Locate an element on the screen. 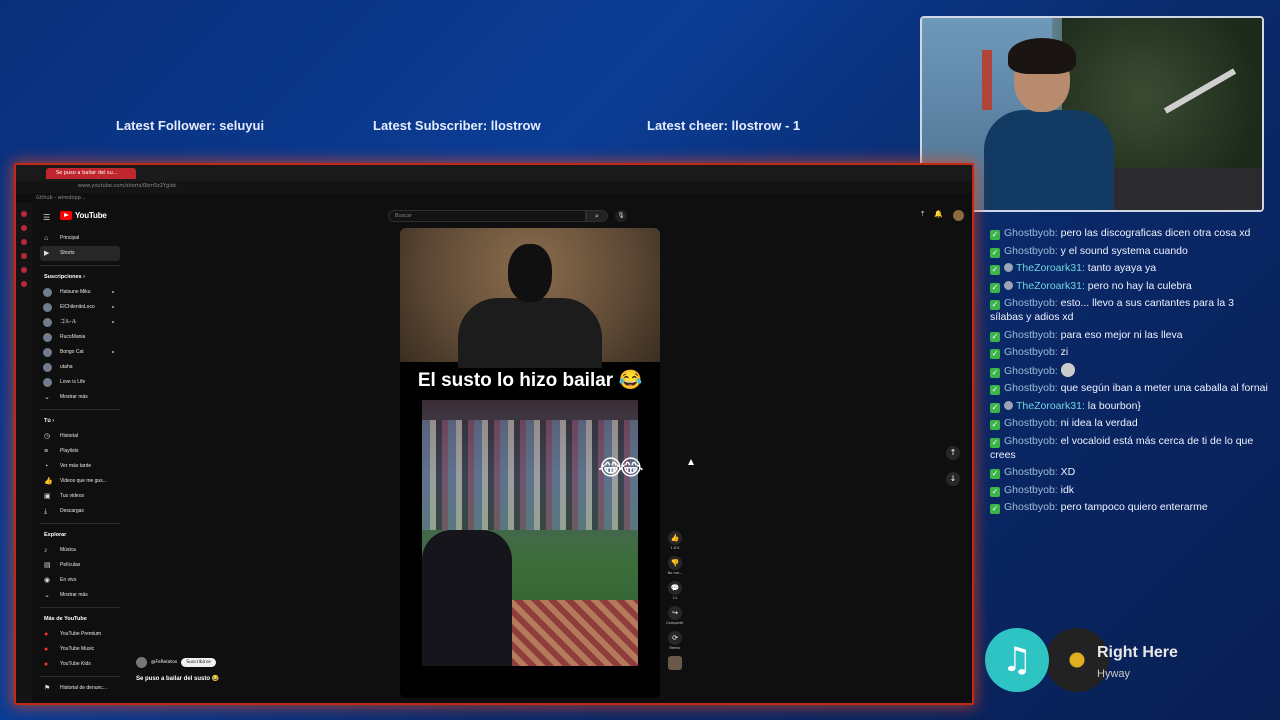 The height and width of the screenshot is (720, 1280). youtube-play-icon is located at coordinates (66, 215).